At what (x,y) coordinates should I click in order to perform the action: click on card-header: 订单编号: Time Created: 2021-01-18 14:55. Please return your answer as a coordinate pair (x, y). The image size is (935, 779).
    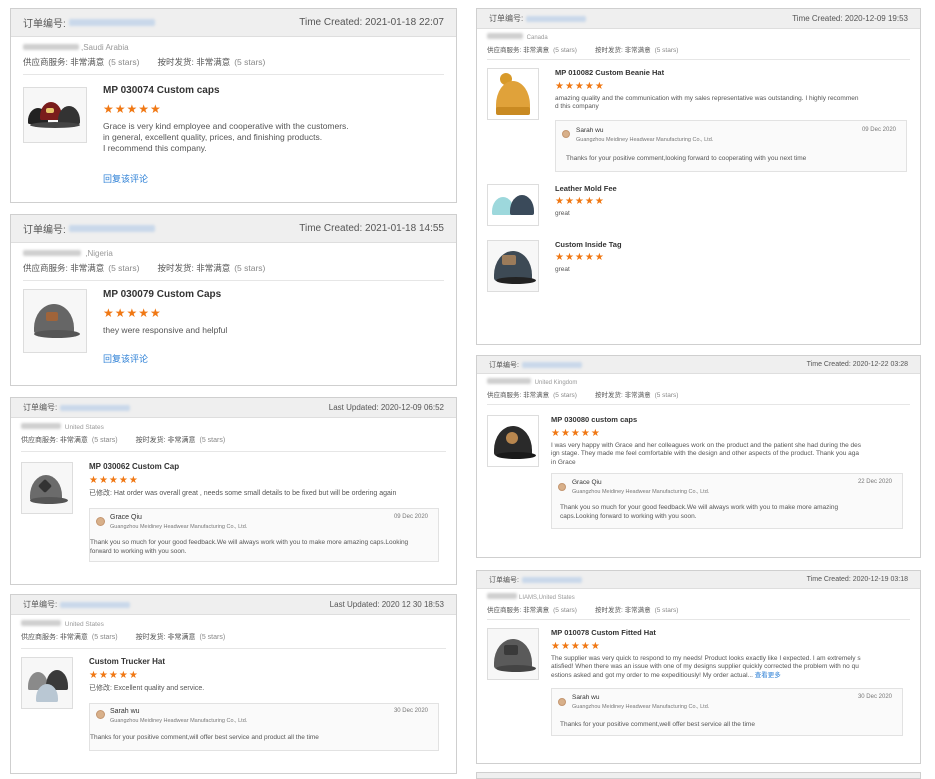
    Looking at the image, I should click on (233, 229).